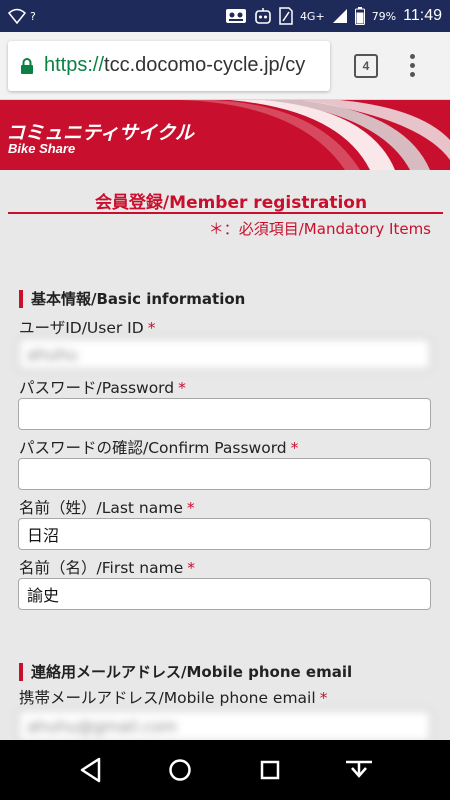 This screenshot has width=450, height=800. I want to click on hide-keyboard-icon, so click(359, 769).